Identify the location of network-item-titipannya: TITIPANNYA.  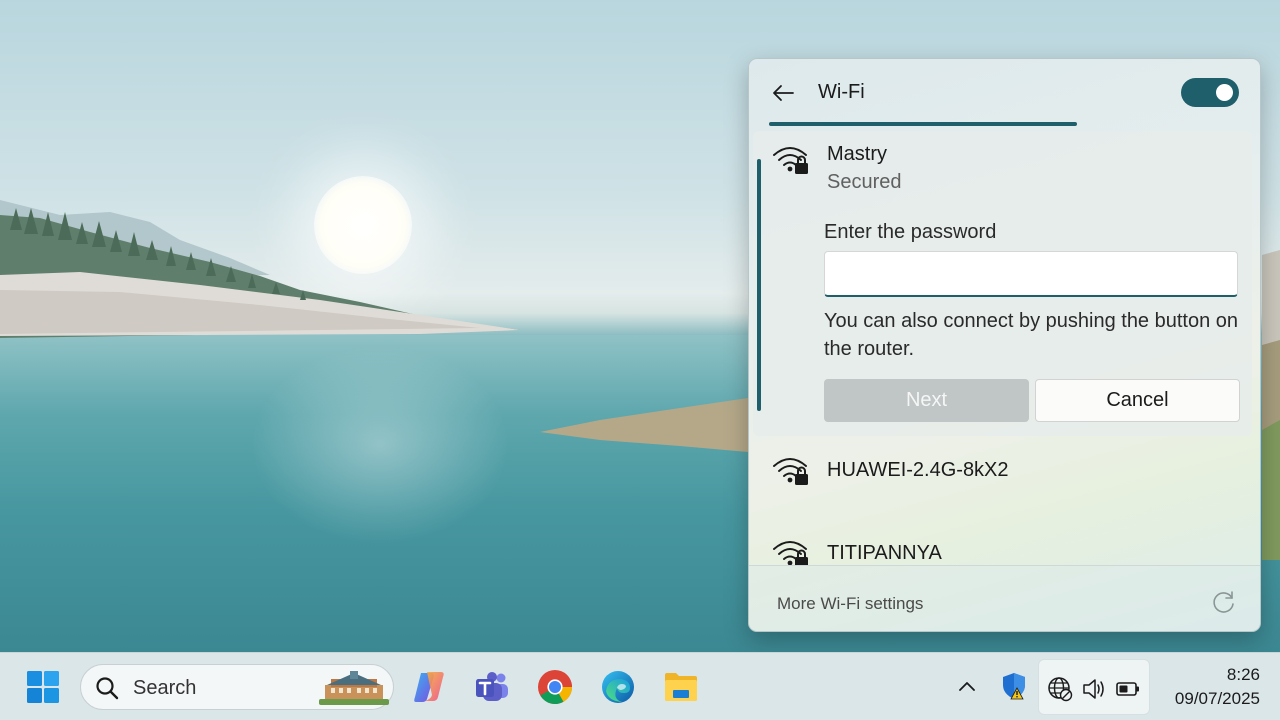
(1002, 546).